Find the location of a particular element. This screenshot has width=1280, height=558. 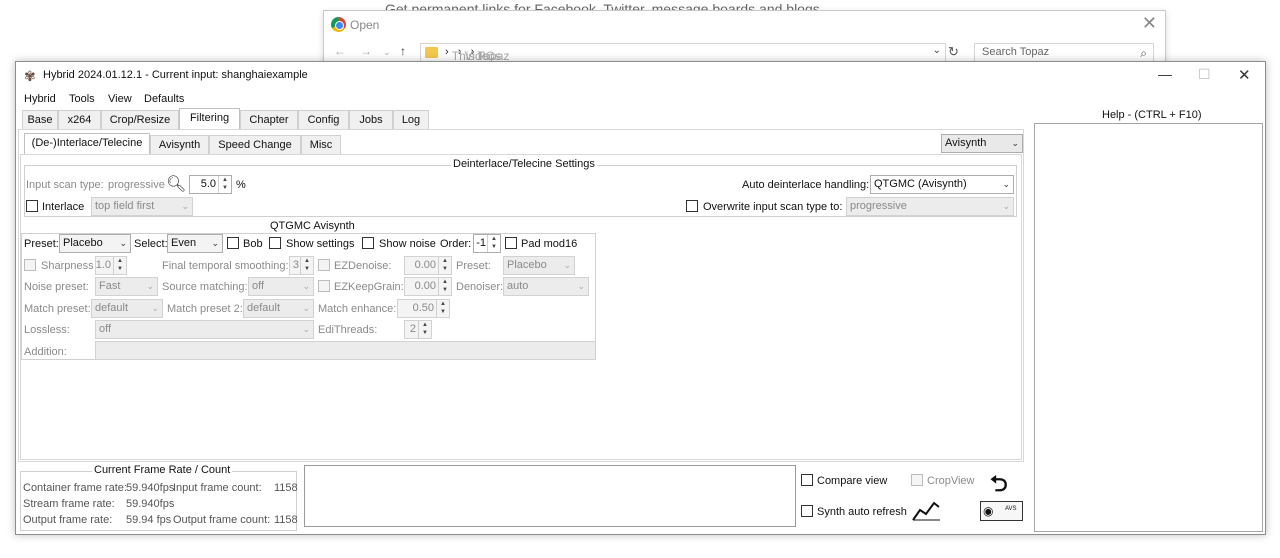

overwrite-checkbox is located at coordinates (692, 206).